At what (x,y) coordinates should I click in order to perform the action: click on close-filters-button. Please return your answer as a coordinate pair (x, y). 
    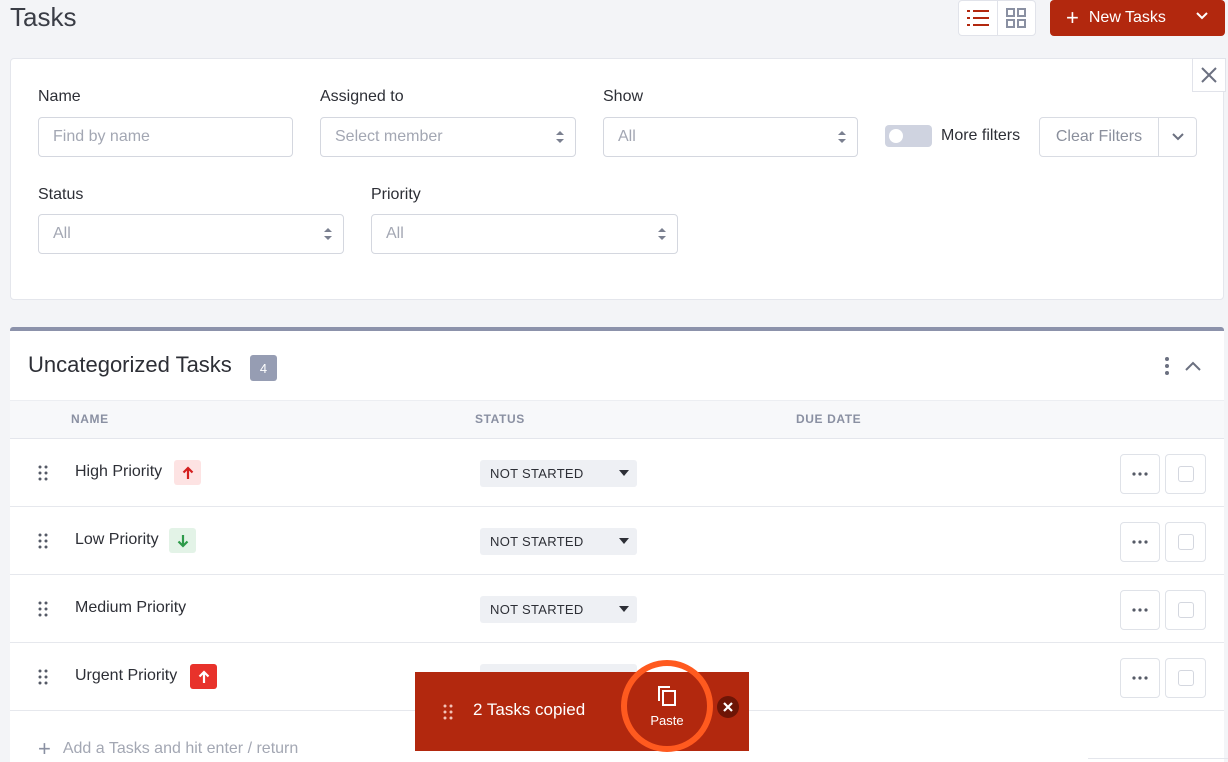
    Looking at the image, I should click on (1209, 75).